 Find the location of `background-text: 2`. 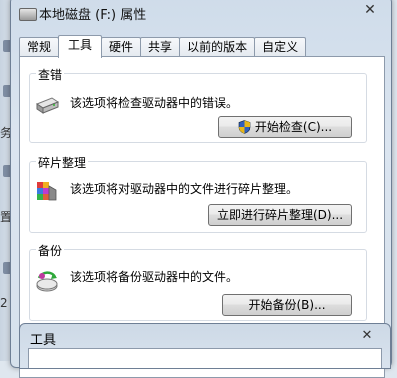

background-text: 2 is located at coordinates (4, 303).